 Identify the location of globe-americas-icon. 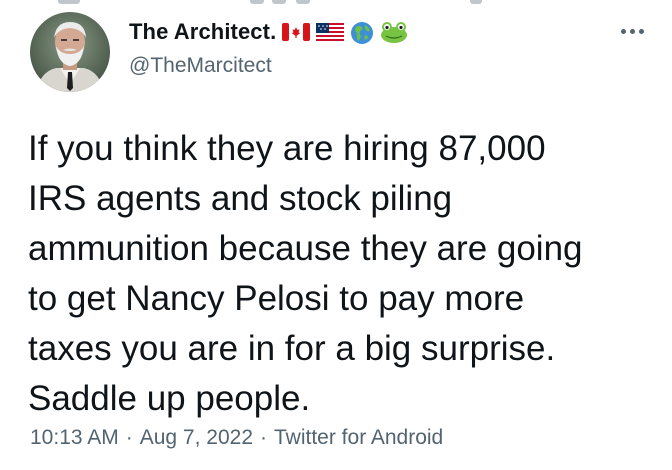
(362, 32).